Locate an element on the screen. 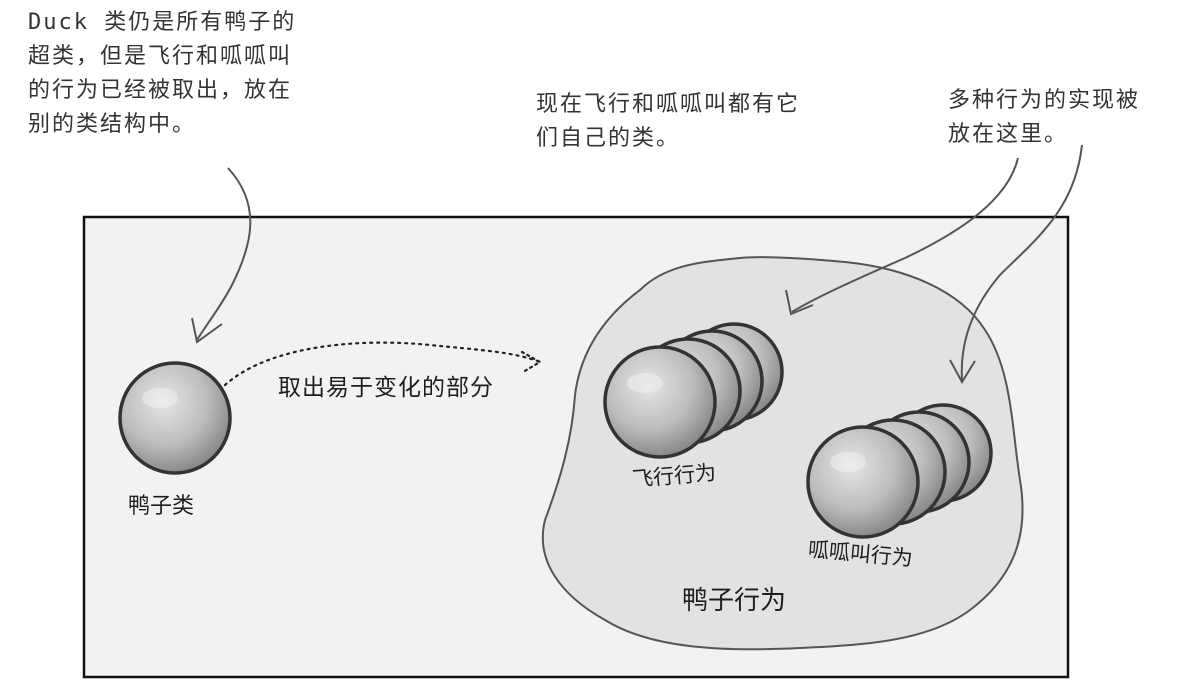 The image size is (1184, 699). duck-class-sphere is located at coordinates (175, 418).